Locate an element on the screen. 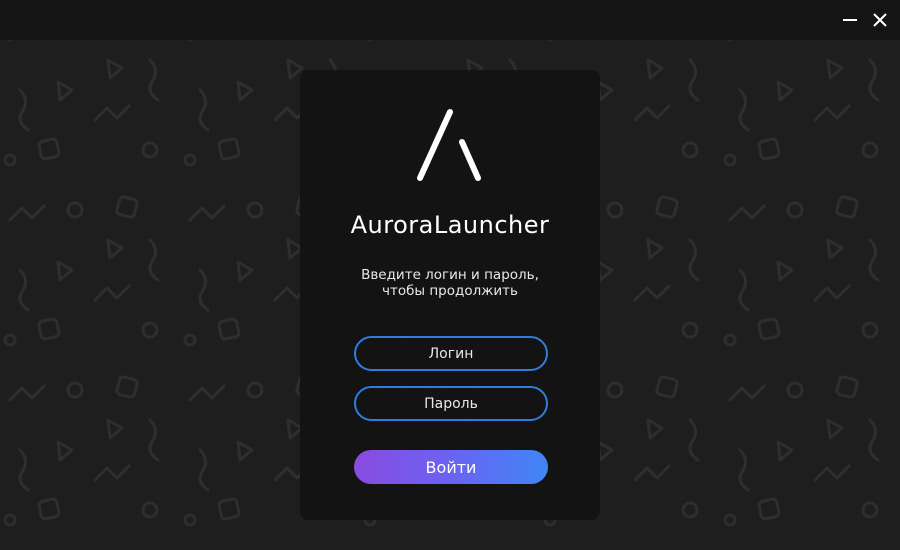 The width and height of the screenshot is (900, 550). login-subtitle: Введите логин и пароль, чтобы продолжить is located at coordinates (450, 283).